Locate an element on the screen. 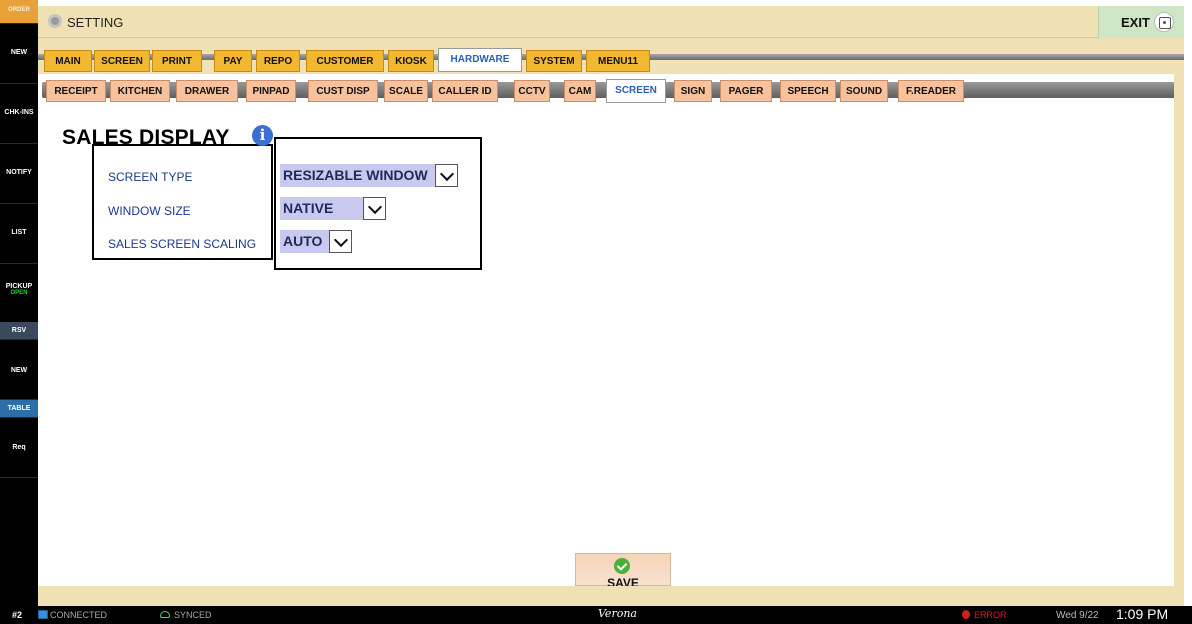  check-icon is located at coordinates (622, 566).